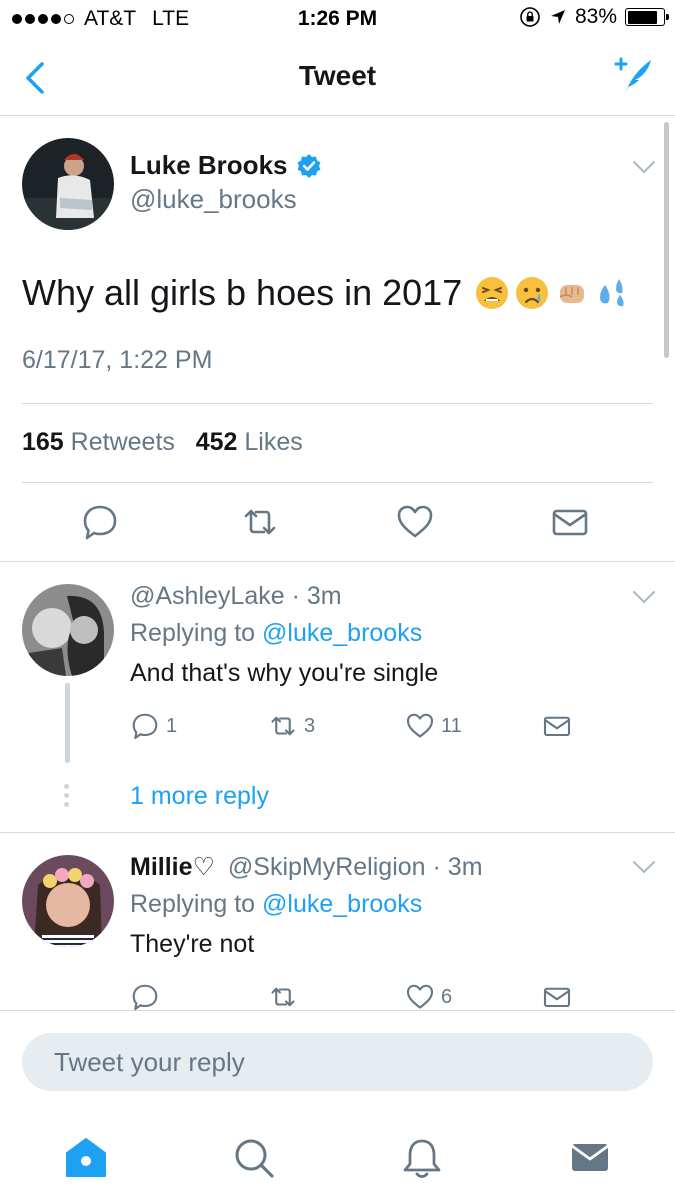 This screenshot has width=675, height=1200. I want to click on thread-line, so click(67, 723).